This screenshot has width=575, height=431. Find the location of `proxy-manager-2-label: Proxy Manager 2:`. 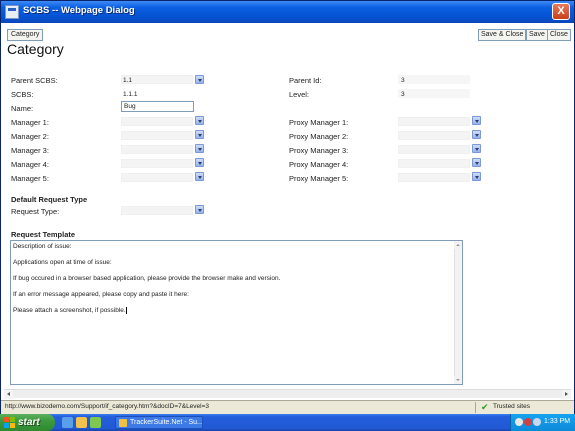

proxy-manager-2-label: Proxy Manager 2: is located at coordinates (319, 136).